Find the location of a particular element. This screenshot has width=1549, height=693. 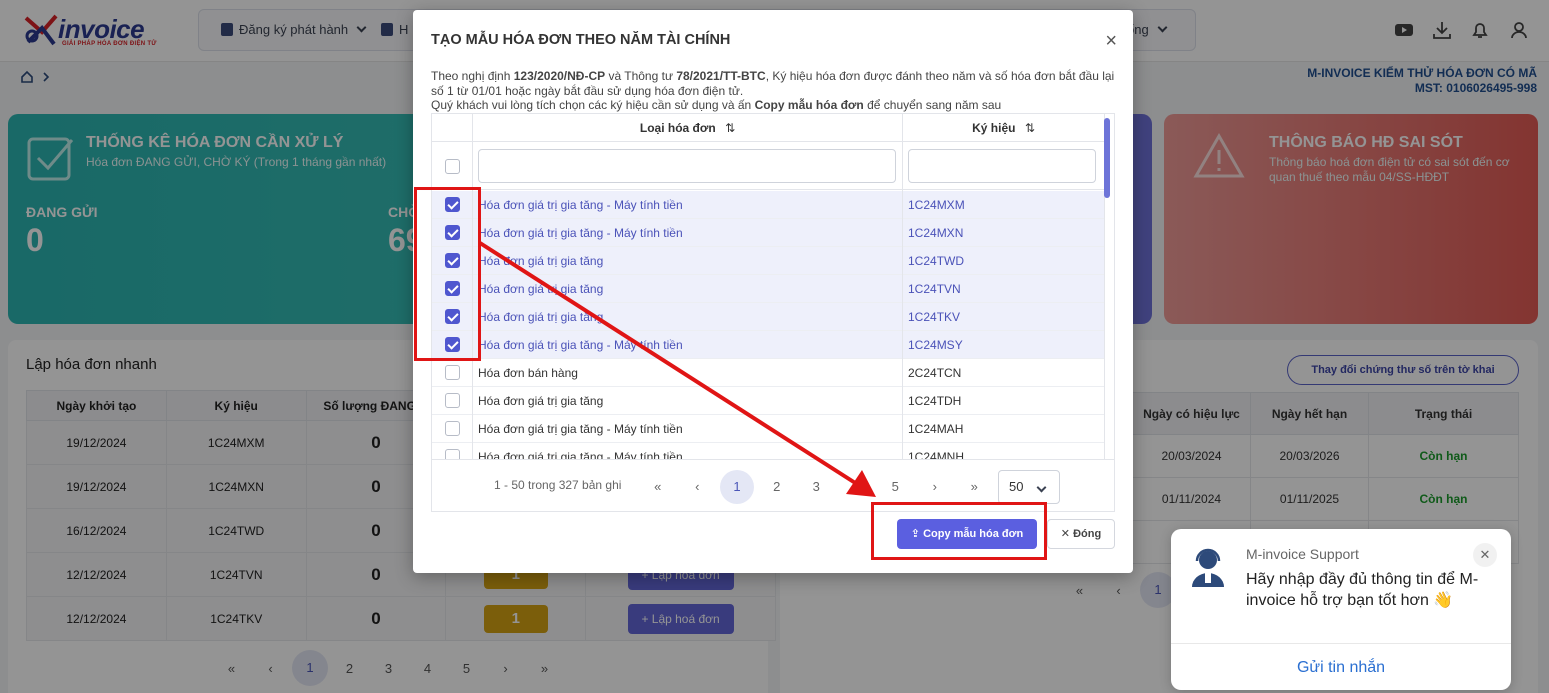

send-message-button: Gửi tin nhắn is located at coordinates (1341, 666).